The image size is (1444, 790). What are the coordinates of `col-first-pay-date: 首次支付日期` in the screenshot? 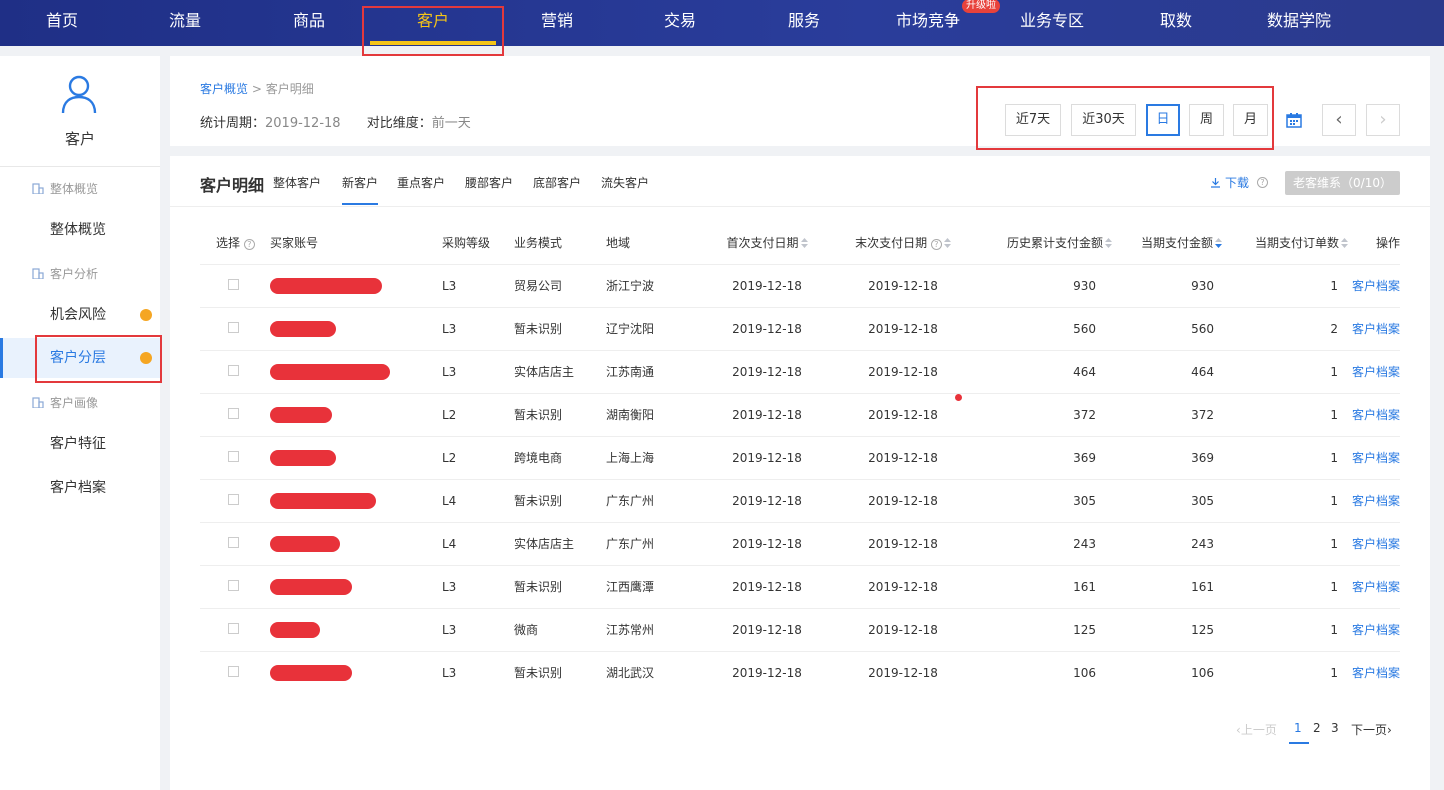 It's located at (767, 242).